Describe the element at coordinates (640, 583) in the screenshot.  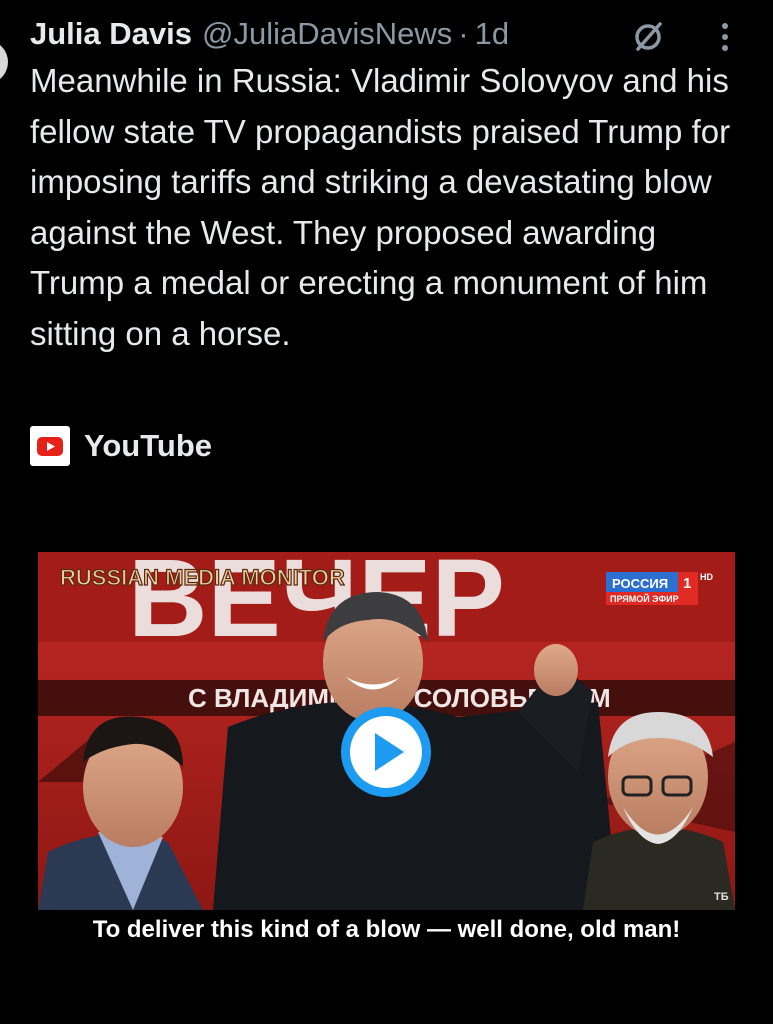
I see `channel-name: РОССИЯ` at that location.